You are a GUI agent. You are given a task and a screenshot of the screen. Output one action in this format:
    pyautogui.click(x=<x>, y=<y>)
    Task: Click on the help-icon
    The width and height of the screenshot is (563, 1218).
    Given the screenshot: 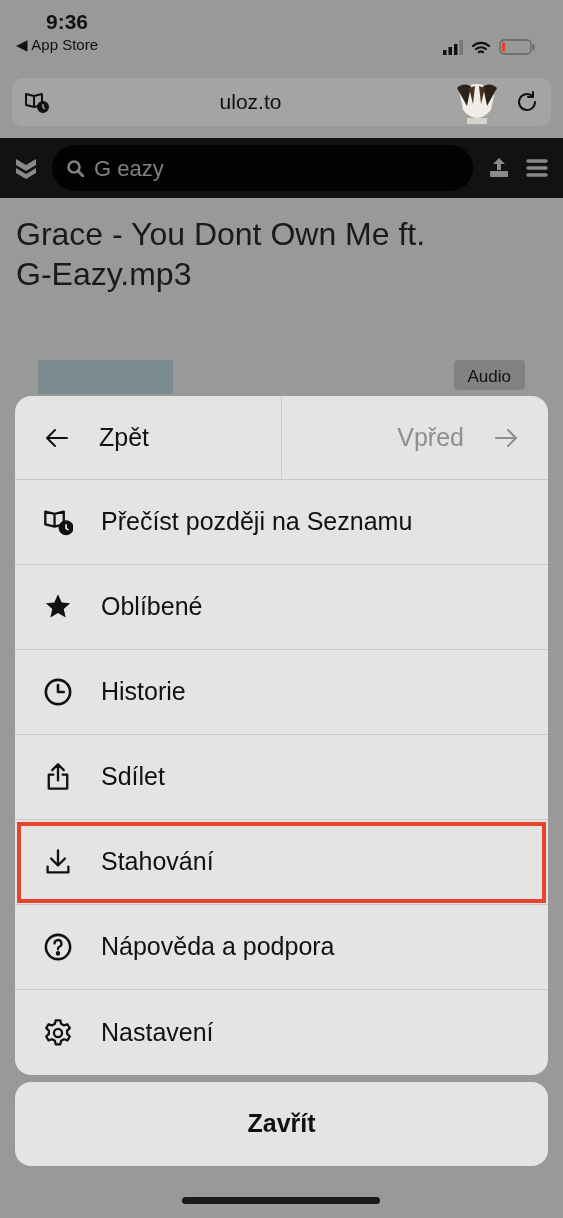 What is the action you would take?
    pyautogui.click(x=58, y=947)
    